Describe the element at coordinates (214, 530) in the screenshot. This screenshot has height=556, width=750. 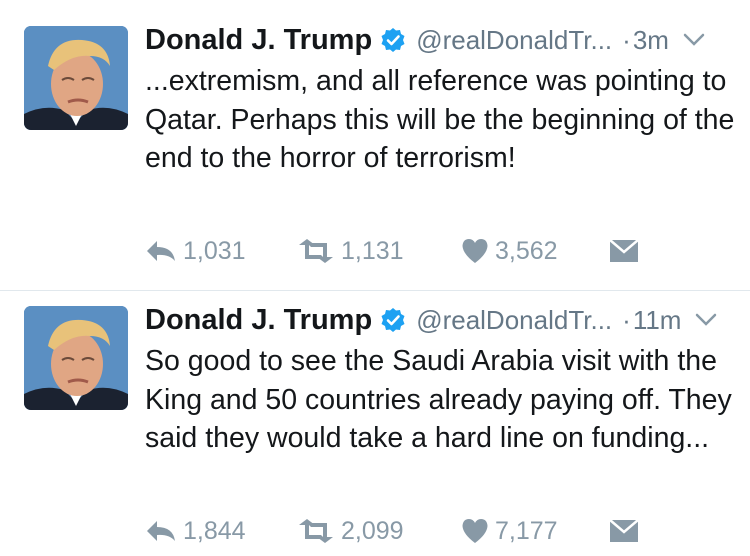
I see `reply-count: 1,844` at that location.